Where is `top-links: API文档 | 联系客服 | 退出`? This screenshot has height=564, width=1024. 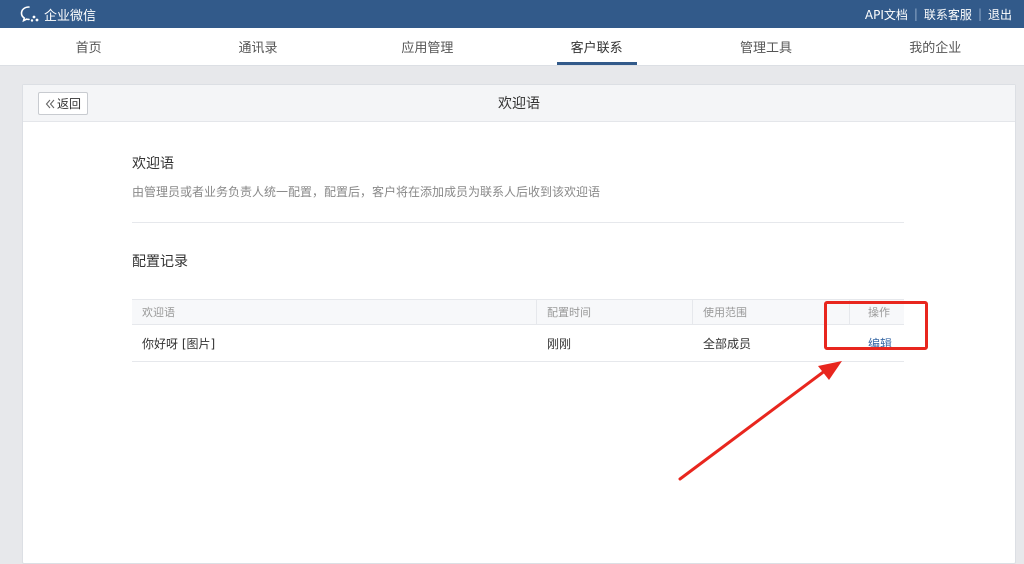 top-links: API文档 | 联系客服 | 退出 is located at coordinates (938, 14).